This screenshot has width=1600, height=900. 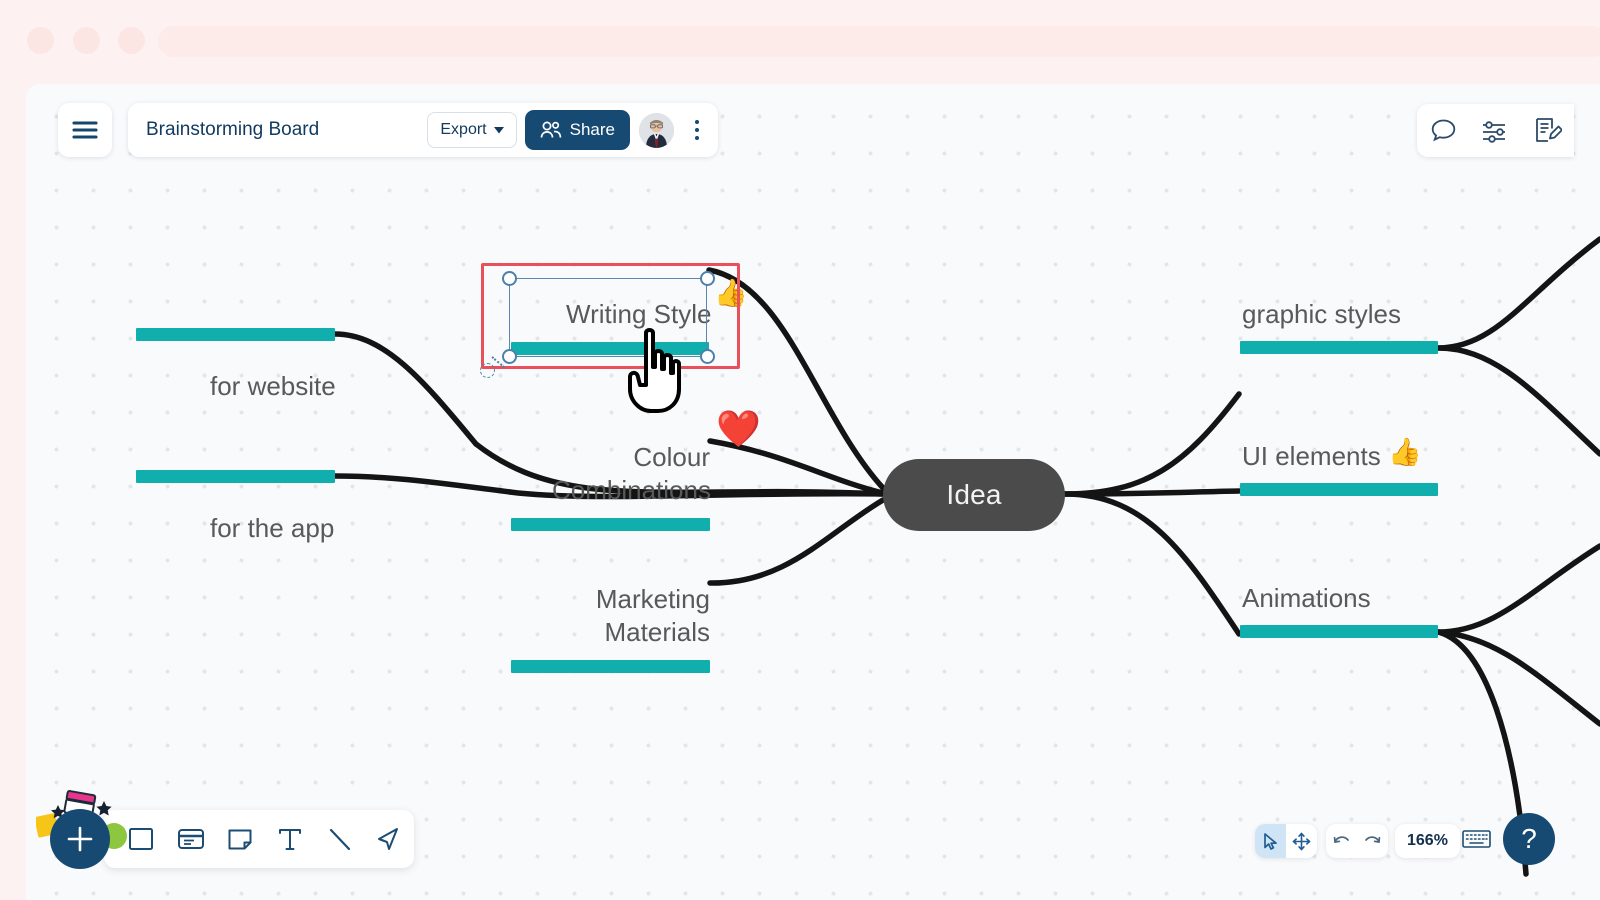 I want to click on mouse-cursor-pointer-hand, so click(x=654, y=370).